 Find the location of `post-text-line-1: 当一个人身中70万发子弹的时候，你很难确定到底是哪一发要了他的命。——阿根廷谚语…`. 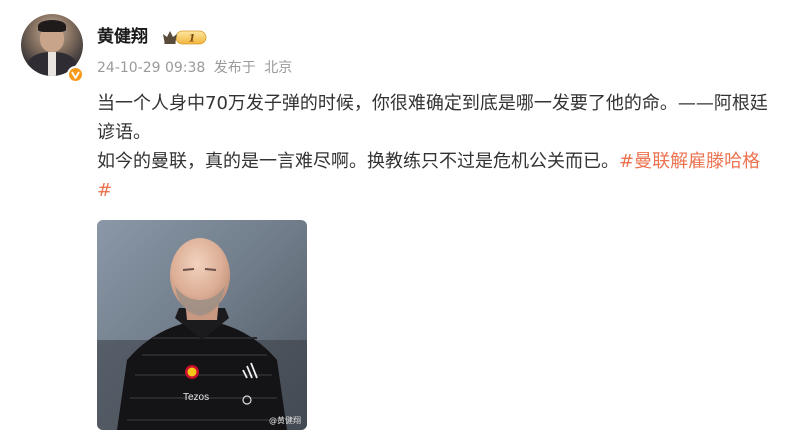

post-text-line-1: 当一个人身中70万发子弹的时候，你很难确定到底是哪一发要了他的命。——阿根廷谚语… is located at coordinates (432, 118).